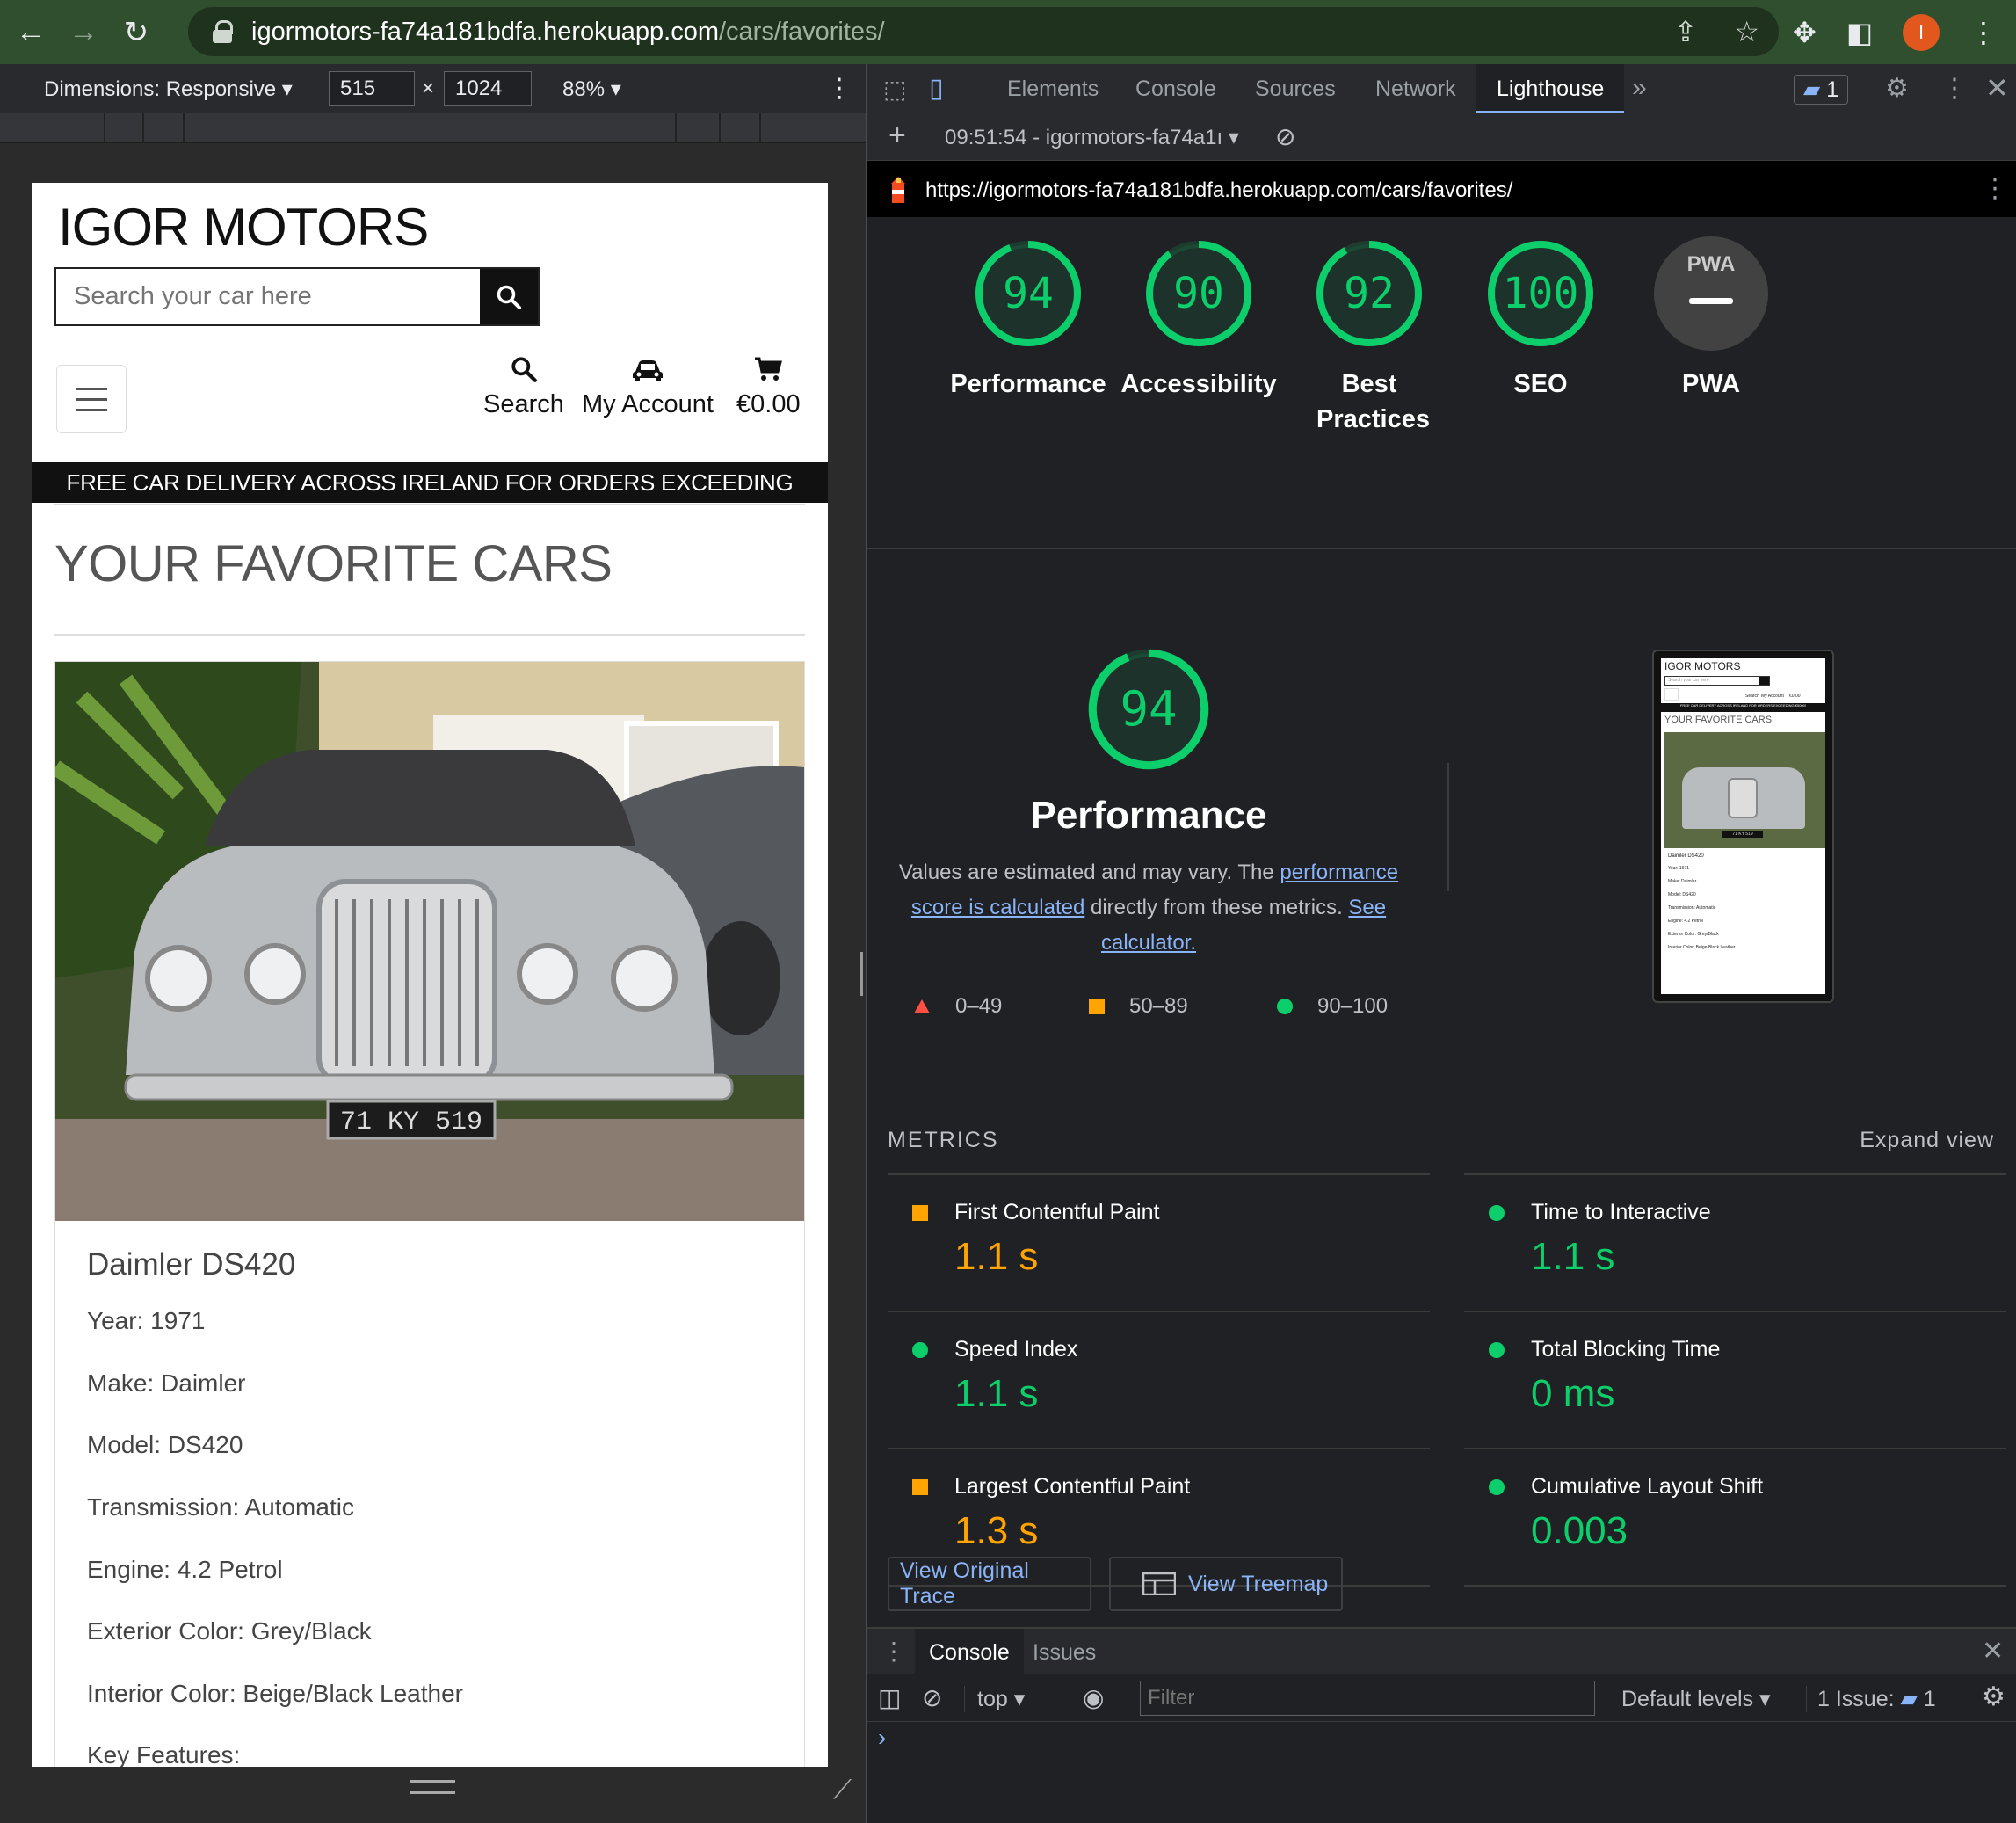  What do you see at coordinates (1285, 136) in the screenshot?
I see `clear-reports-icon: ⊘` at bounding box center [1285, 136].